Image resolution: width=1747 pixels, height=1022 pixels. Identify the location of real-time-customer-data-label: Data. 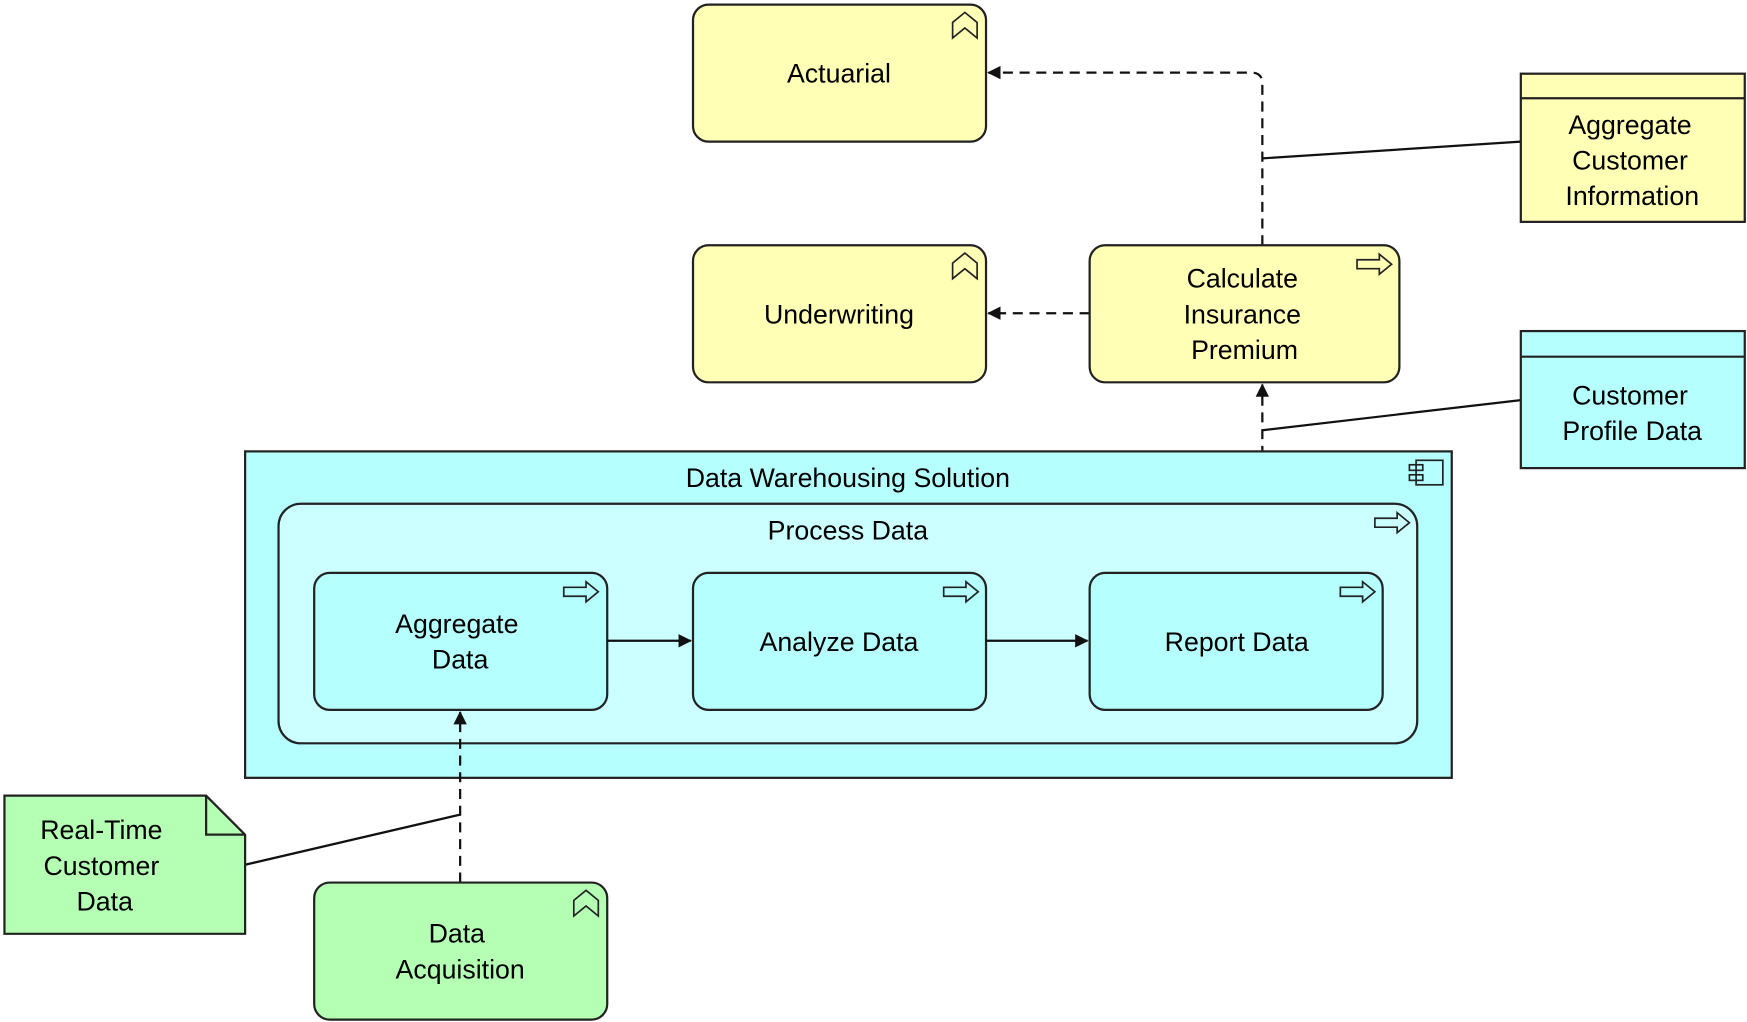
(105, 901).